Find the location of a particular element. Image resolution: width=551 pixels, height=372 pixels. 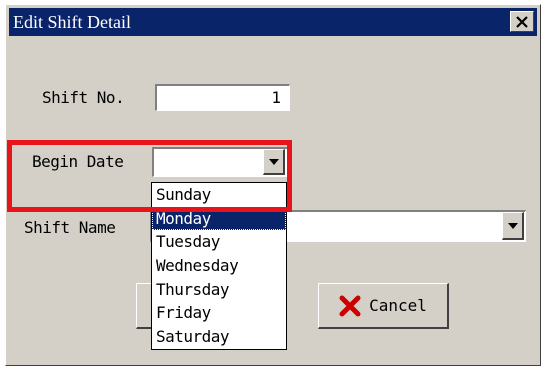

dropdown-option: Monday is located at coordinates (219, 218).